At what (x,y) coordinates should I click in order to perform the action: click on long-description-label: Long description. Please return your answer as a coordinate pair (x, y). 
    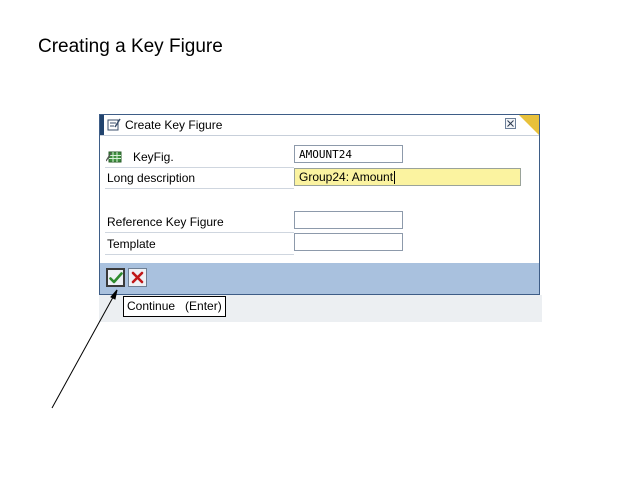
    Looking at the image, I should click on (151, 178).